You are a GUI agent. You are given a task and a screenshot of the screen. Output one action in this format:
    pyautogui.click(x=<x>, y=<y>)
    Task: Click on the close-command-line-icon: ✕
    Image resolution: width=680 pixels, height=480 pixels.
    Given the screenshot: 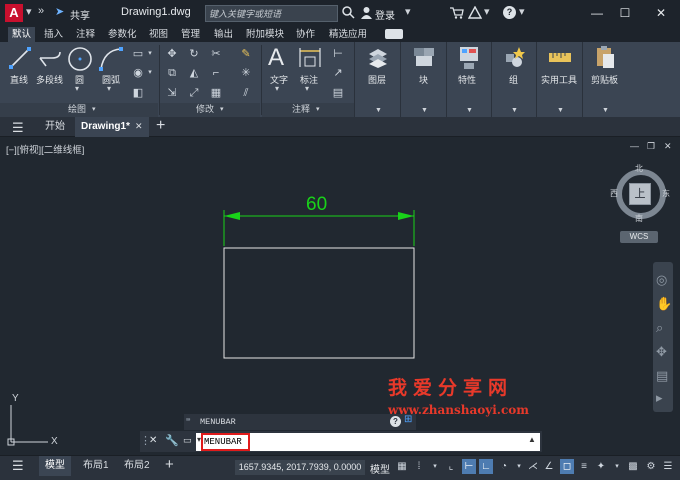 What is the action you would take?
    pyautogui.click(x=153, y=440)
    